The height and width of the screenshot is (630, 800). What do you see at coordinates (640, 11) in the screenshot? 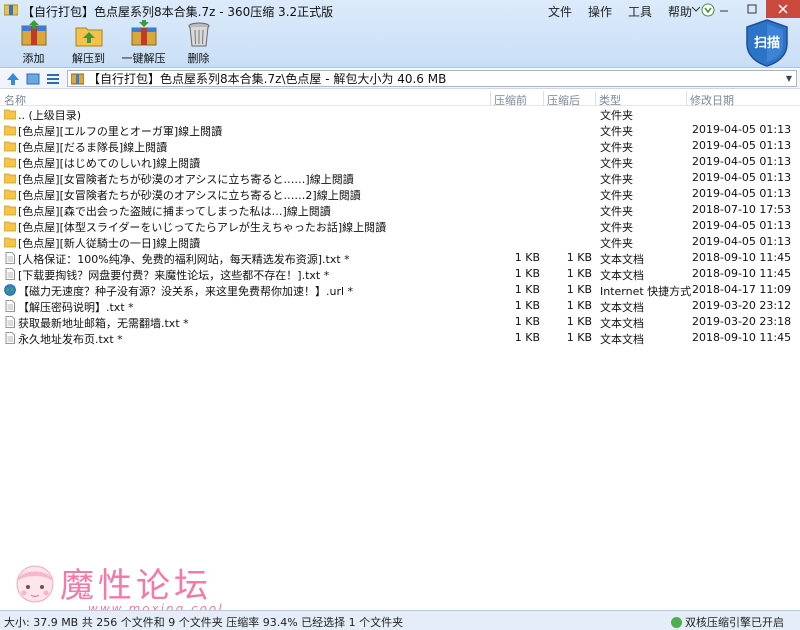
I see `menu-tools: 工具` at bounding box center [640, 11].